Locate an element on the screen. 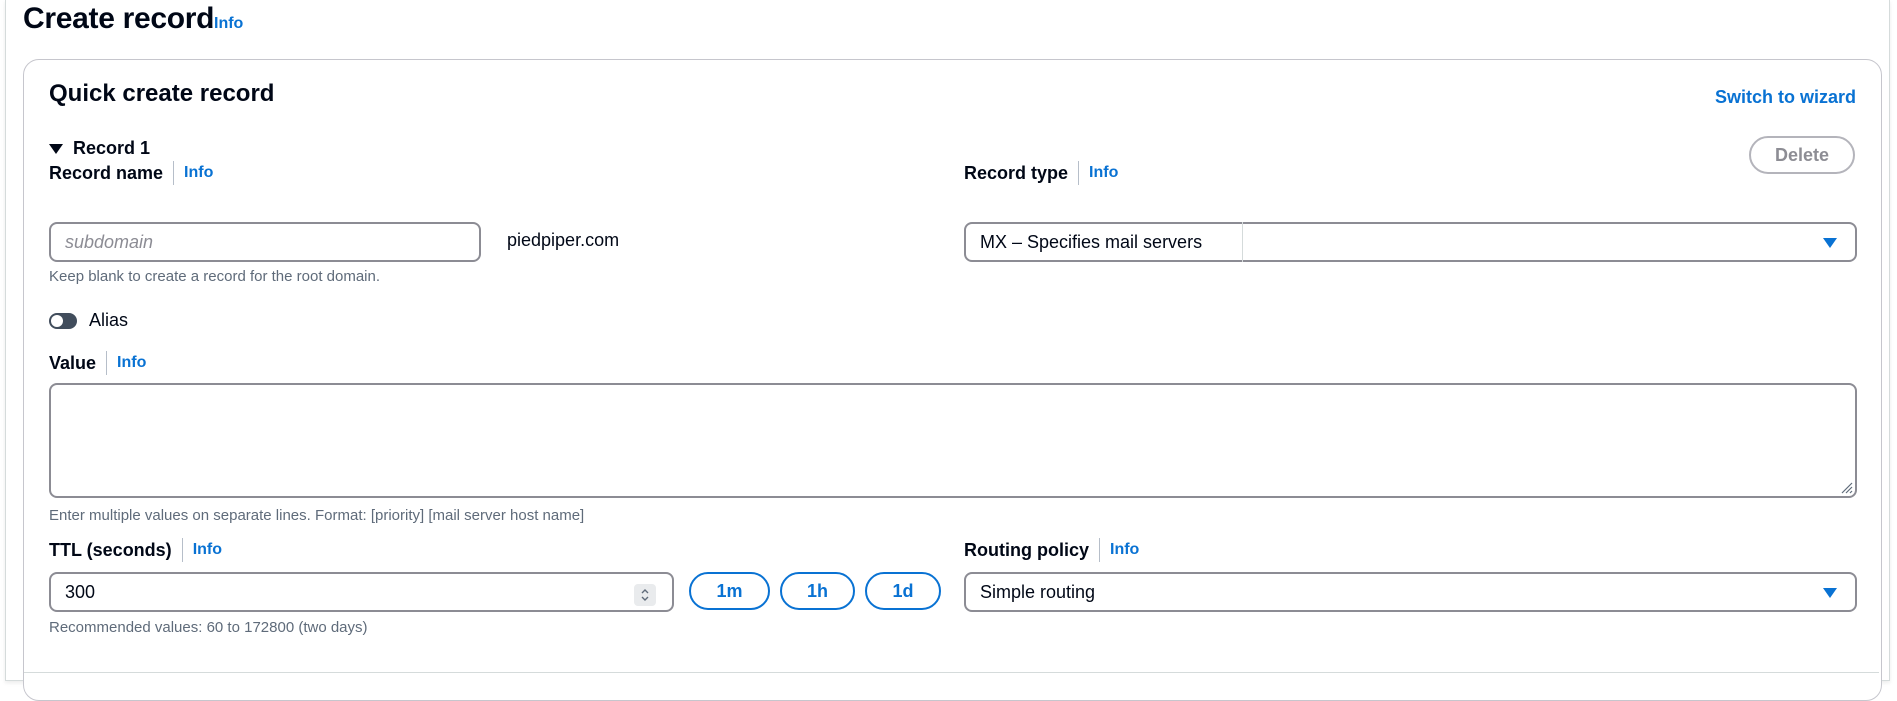 The width and height of the screenshot is (1897, 701). ttl-info-link: Info is located at coordinates (207, 550).